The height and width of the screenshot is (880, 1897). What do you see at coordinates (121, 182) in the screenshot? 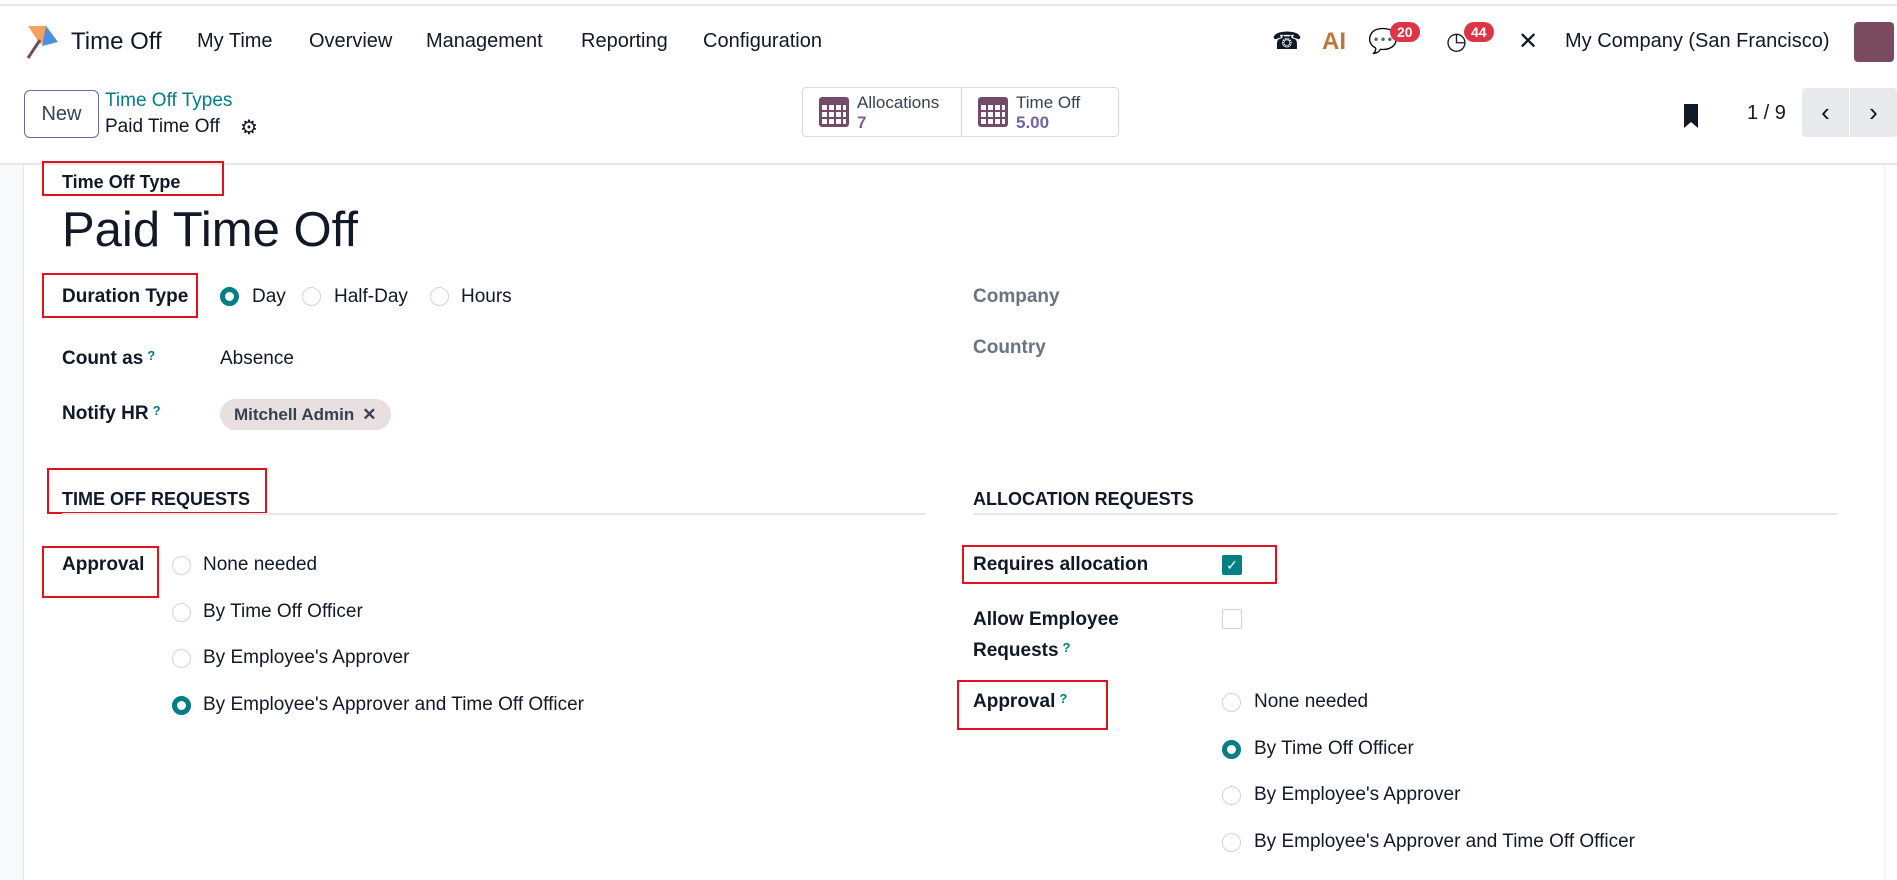
I see `type-label: Time Off Type` at bounding box center [121, 182].